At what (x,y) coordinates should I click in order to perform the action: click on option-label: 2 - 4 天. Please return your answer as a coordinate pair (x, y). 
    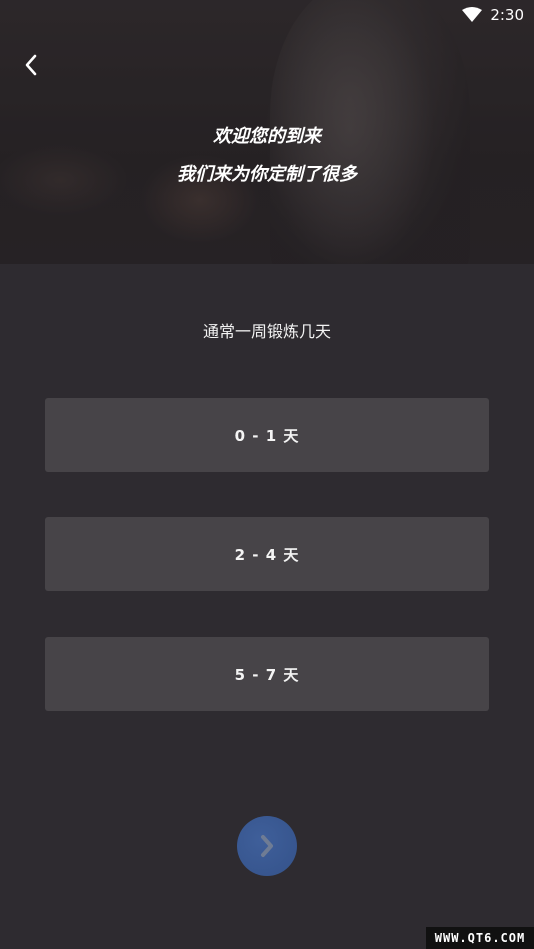
    Looking at the image, I should click on (267, 554).